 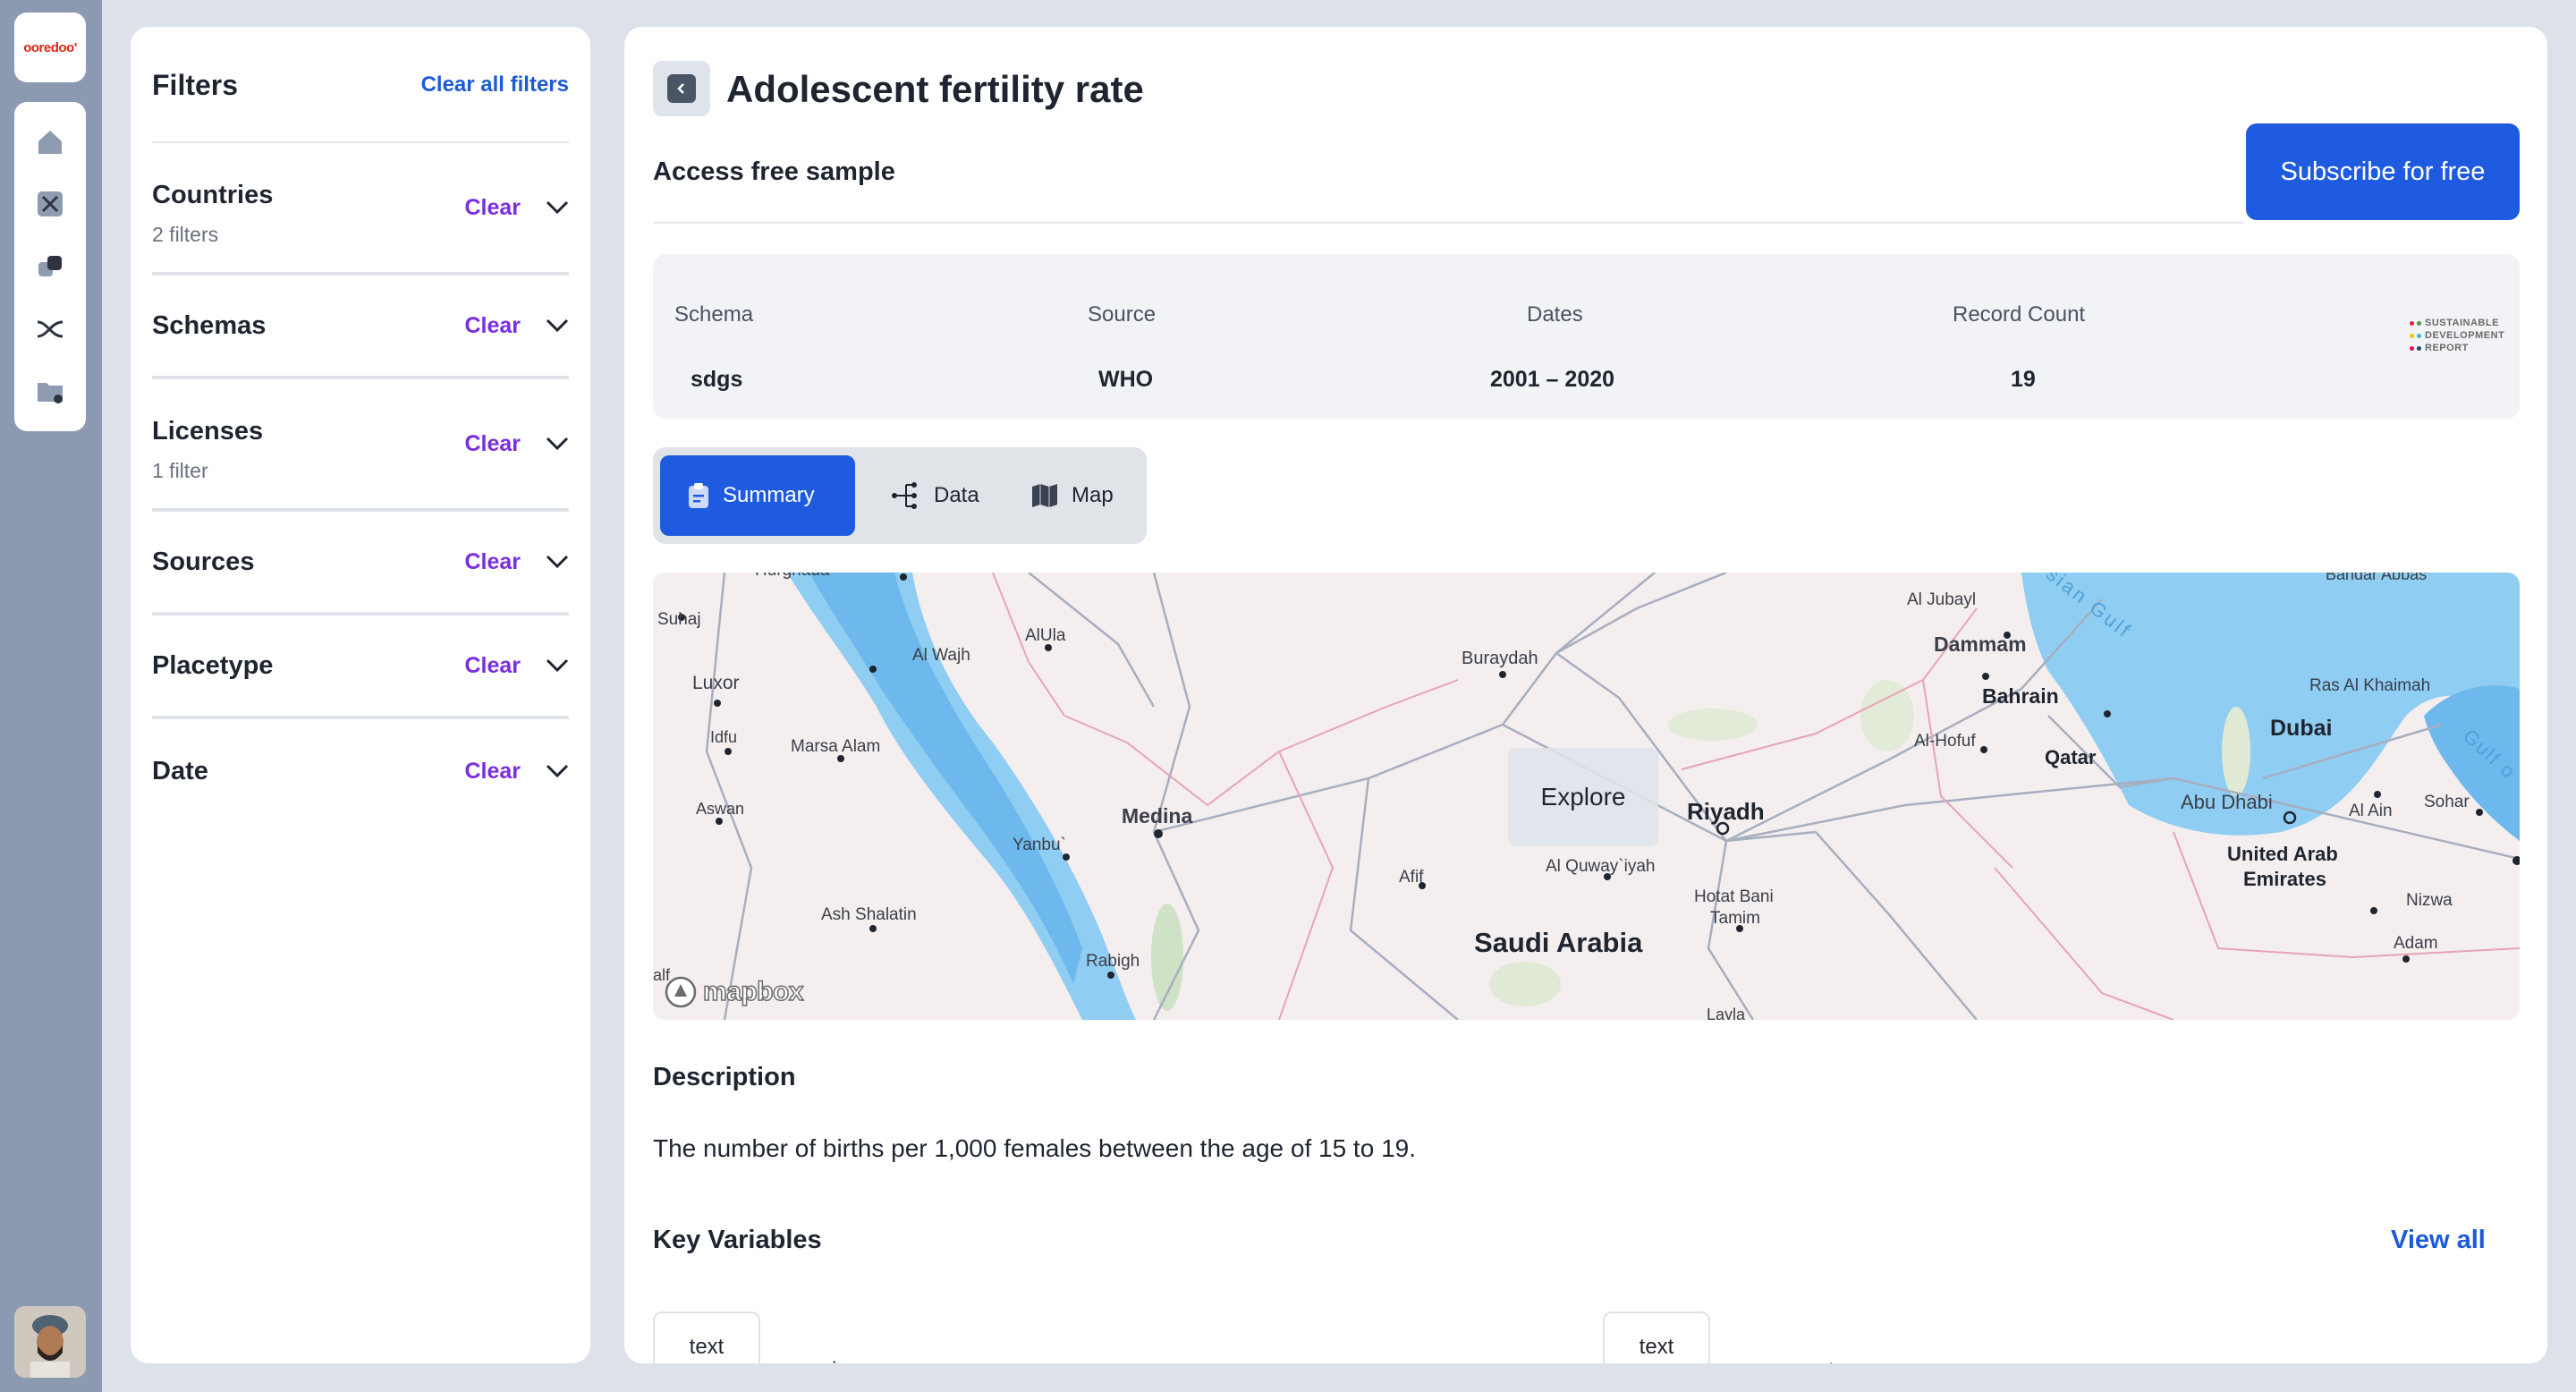 What do you see at coordinates (360, 563) in the screenshot?
I see `filter-group-sources: Sources Clear` at bounding box center [360, 563].